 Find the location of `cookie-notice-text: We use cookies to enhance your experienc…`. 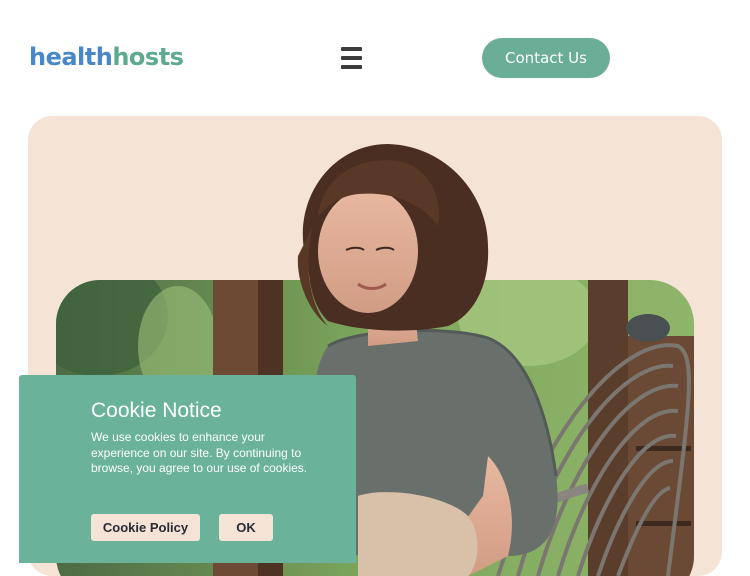

cookie-notice-text: We use cookies to enhance your experienc… is located at coordinates (199, 452).